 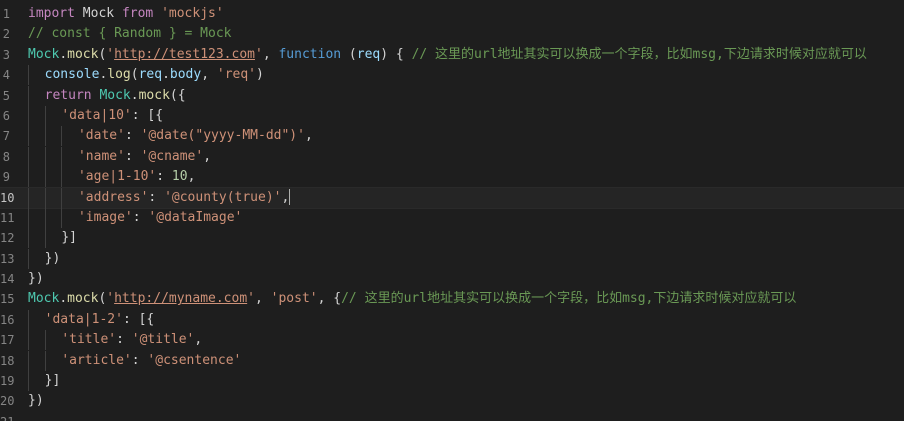 What do you see at coordinates (172, 156) in the screenshot?
I see `code-token: '@cname'` at bounding box center [172, 156].